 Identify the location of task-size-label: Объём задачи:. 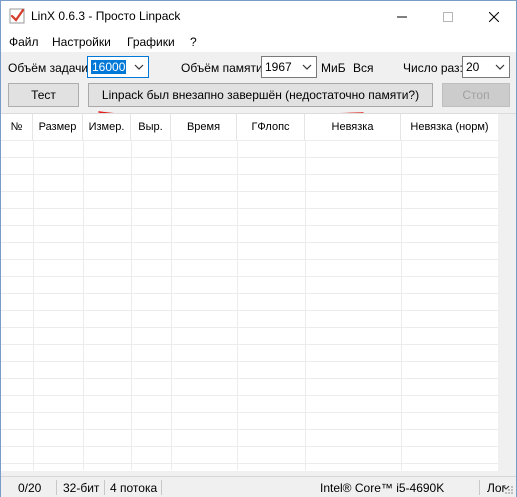
(50, 68).